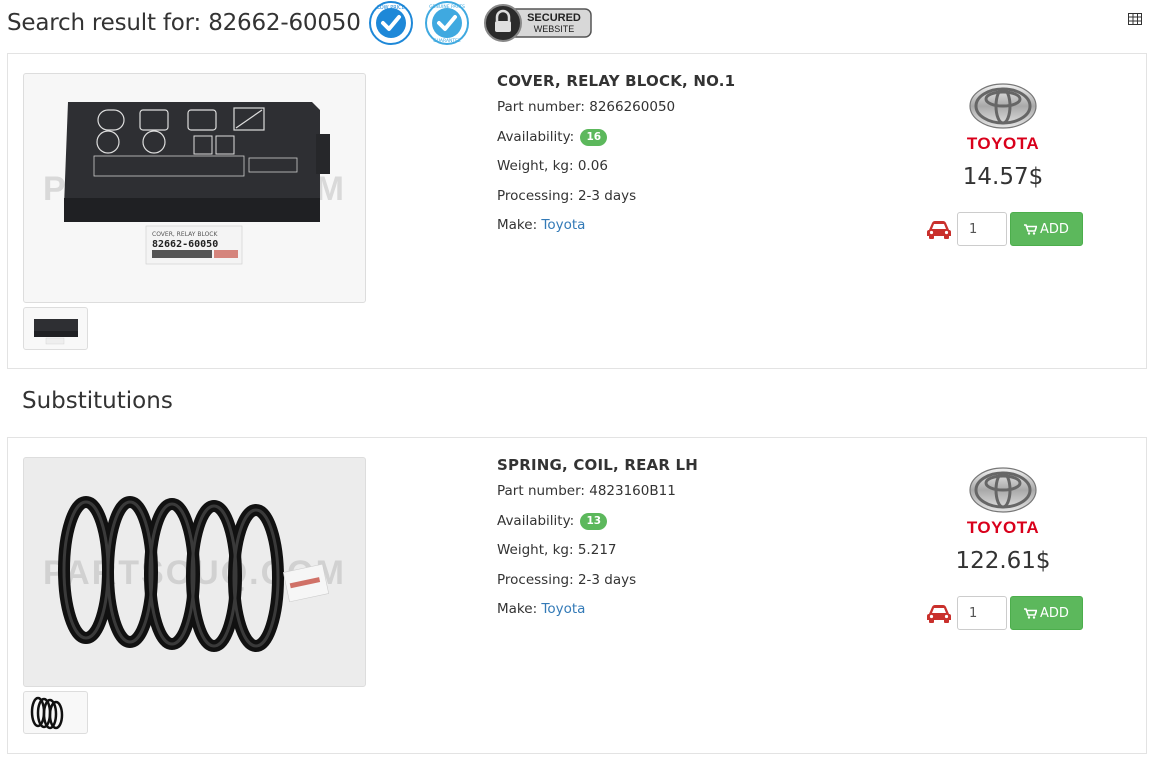  What do you see at coordinates (194, 572) in the screenshot?
I see `substitution-part-image: PARTSOUQ.COM` at bounding box center [194, 572].